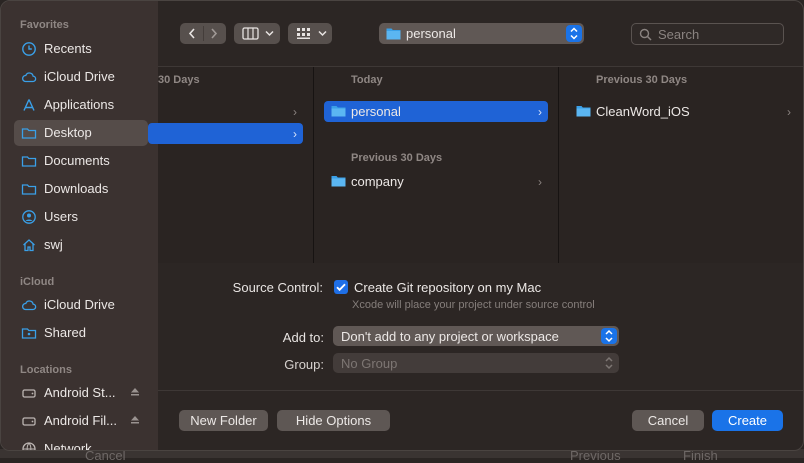  Describe the element at coordinates (303, 33) in the screenshot. I see `grid-icon` at that location.